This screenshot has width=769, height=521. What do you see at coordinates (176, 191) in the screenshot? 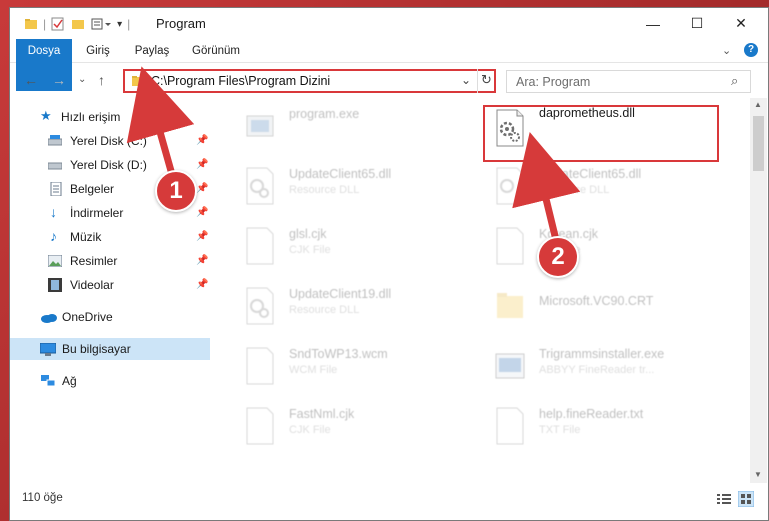
I see `step-1-badge: 1` at bounding box center [176, 191].